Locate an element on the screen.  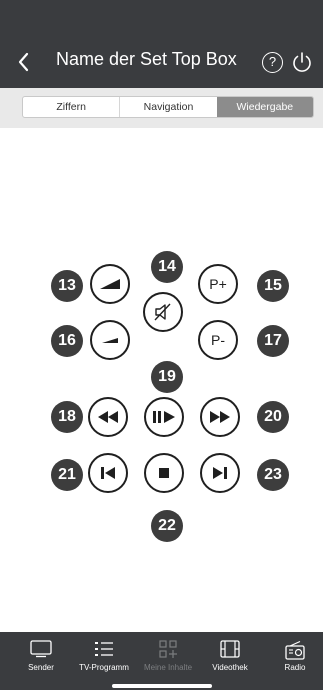
callout-19: 19 is located at coordinates (167, 377).